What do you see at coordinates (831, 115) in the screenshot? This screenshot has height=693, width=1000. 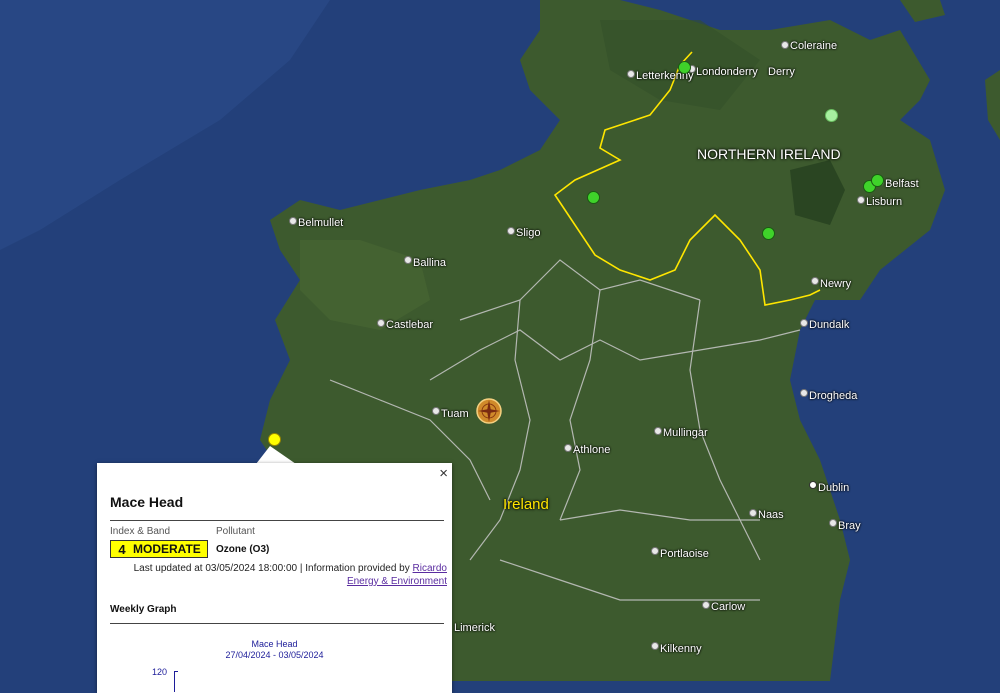 I see `station-marker-north-coast` at bounding box center [831, 115].